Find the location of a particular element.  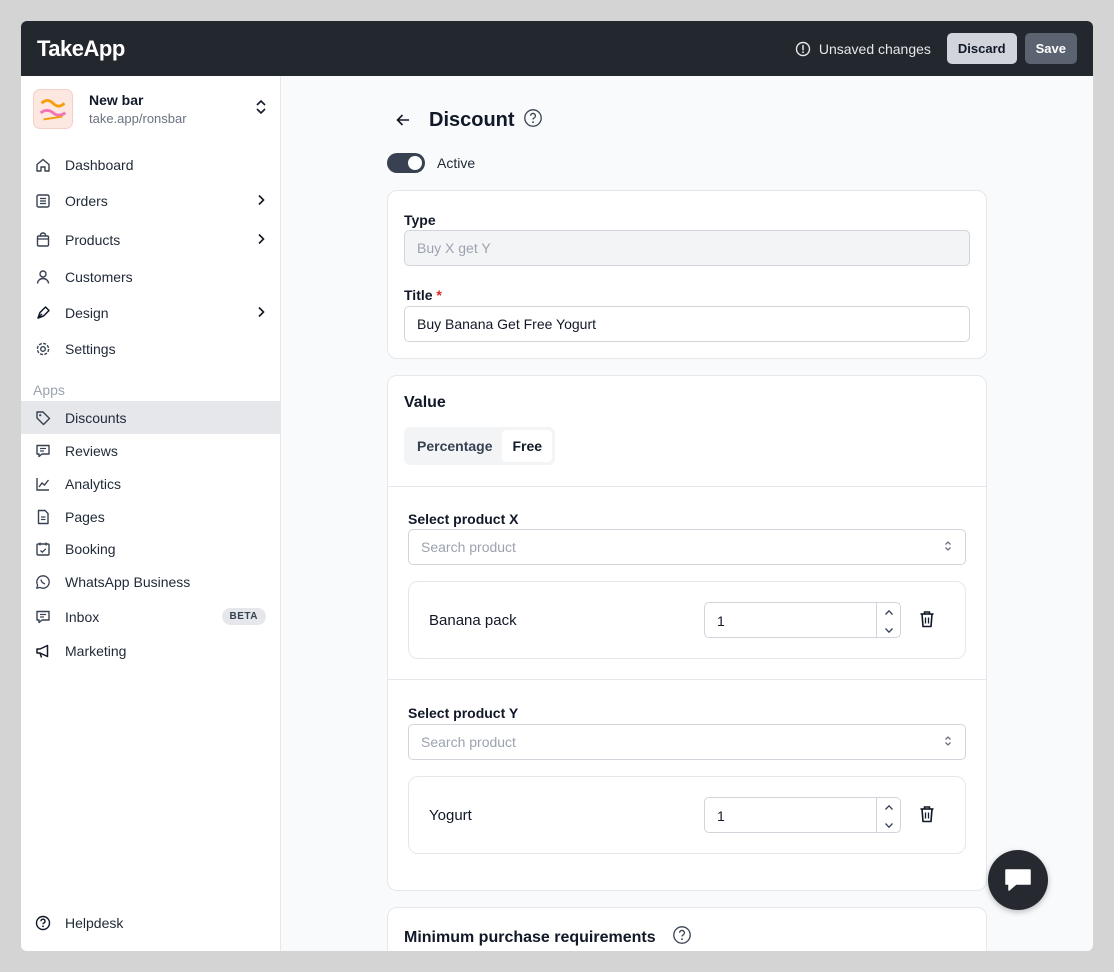

product-x-quantity: 1 is located at coordinates (721, 621).